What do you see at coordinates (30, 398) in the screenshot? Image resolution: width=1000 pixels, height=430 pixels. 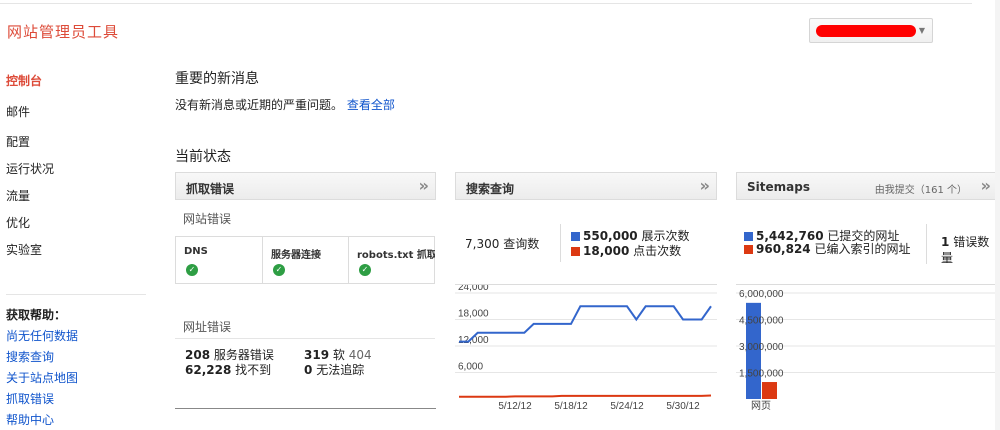 I see `help-link-crawl-errors: 抓取错误` at bounding box center [30, 398].